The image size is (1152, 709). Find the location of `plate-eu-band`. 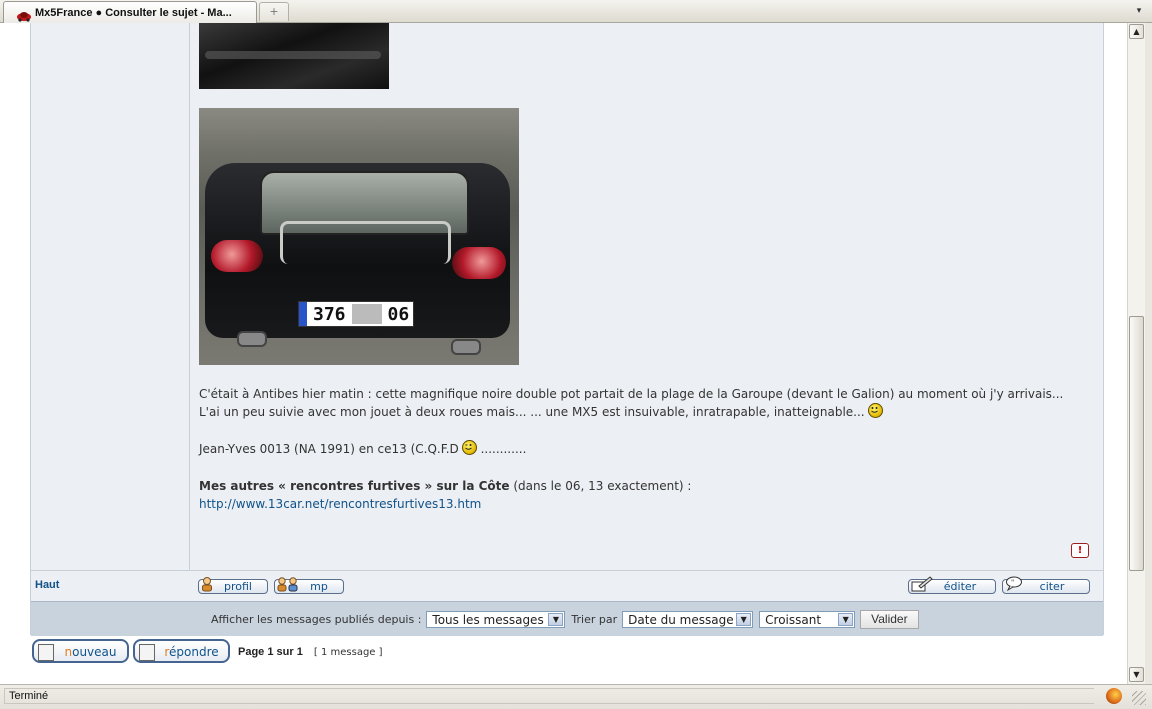

plate-eu-band is located at coordinates (303, 314).